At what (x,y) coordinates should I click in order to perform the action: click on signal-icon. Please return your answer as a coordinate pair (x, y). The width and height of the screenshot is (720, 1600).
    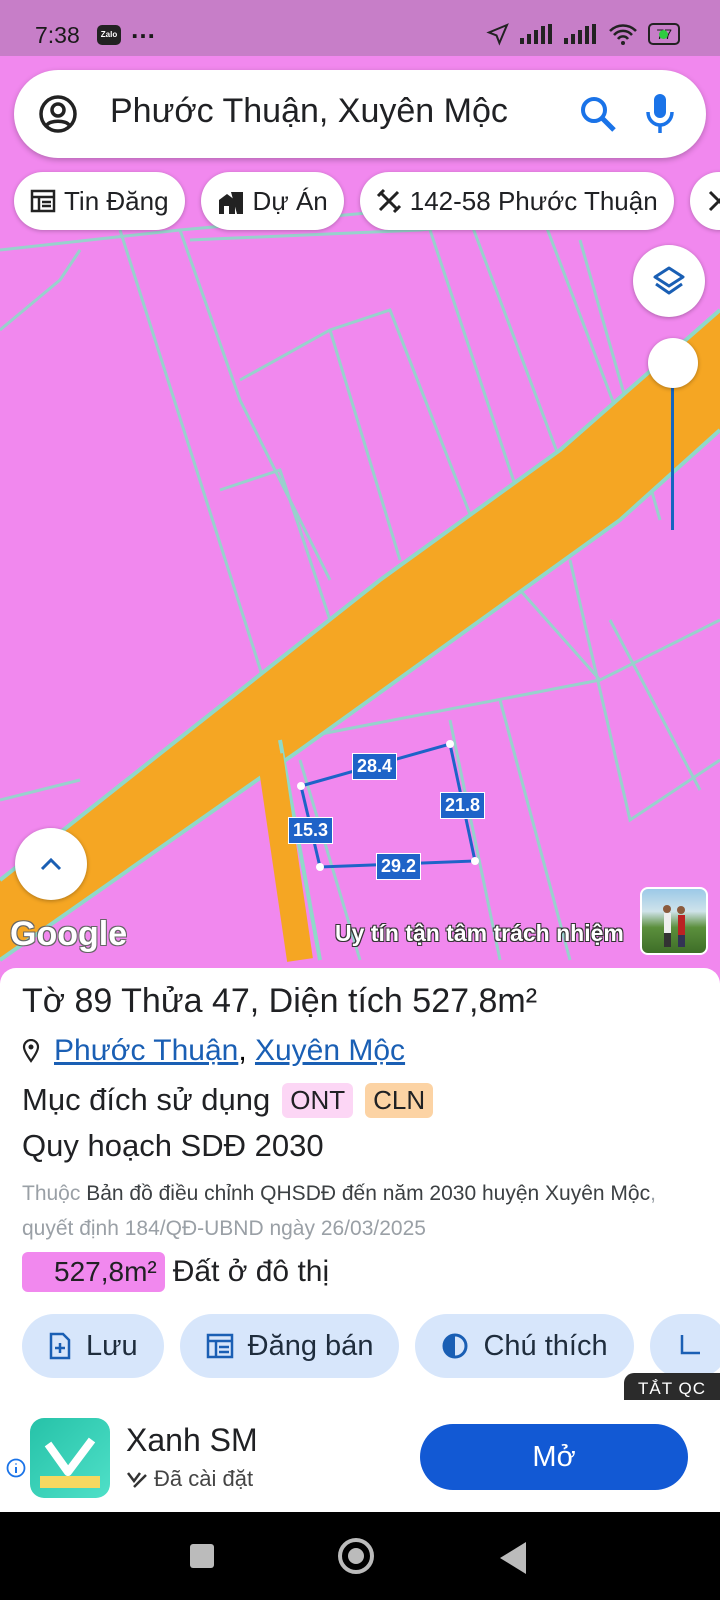
    Looking at the image, I should click on (536, 34).